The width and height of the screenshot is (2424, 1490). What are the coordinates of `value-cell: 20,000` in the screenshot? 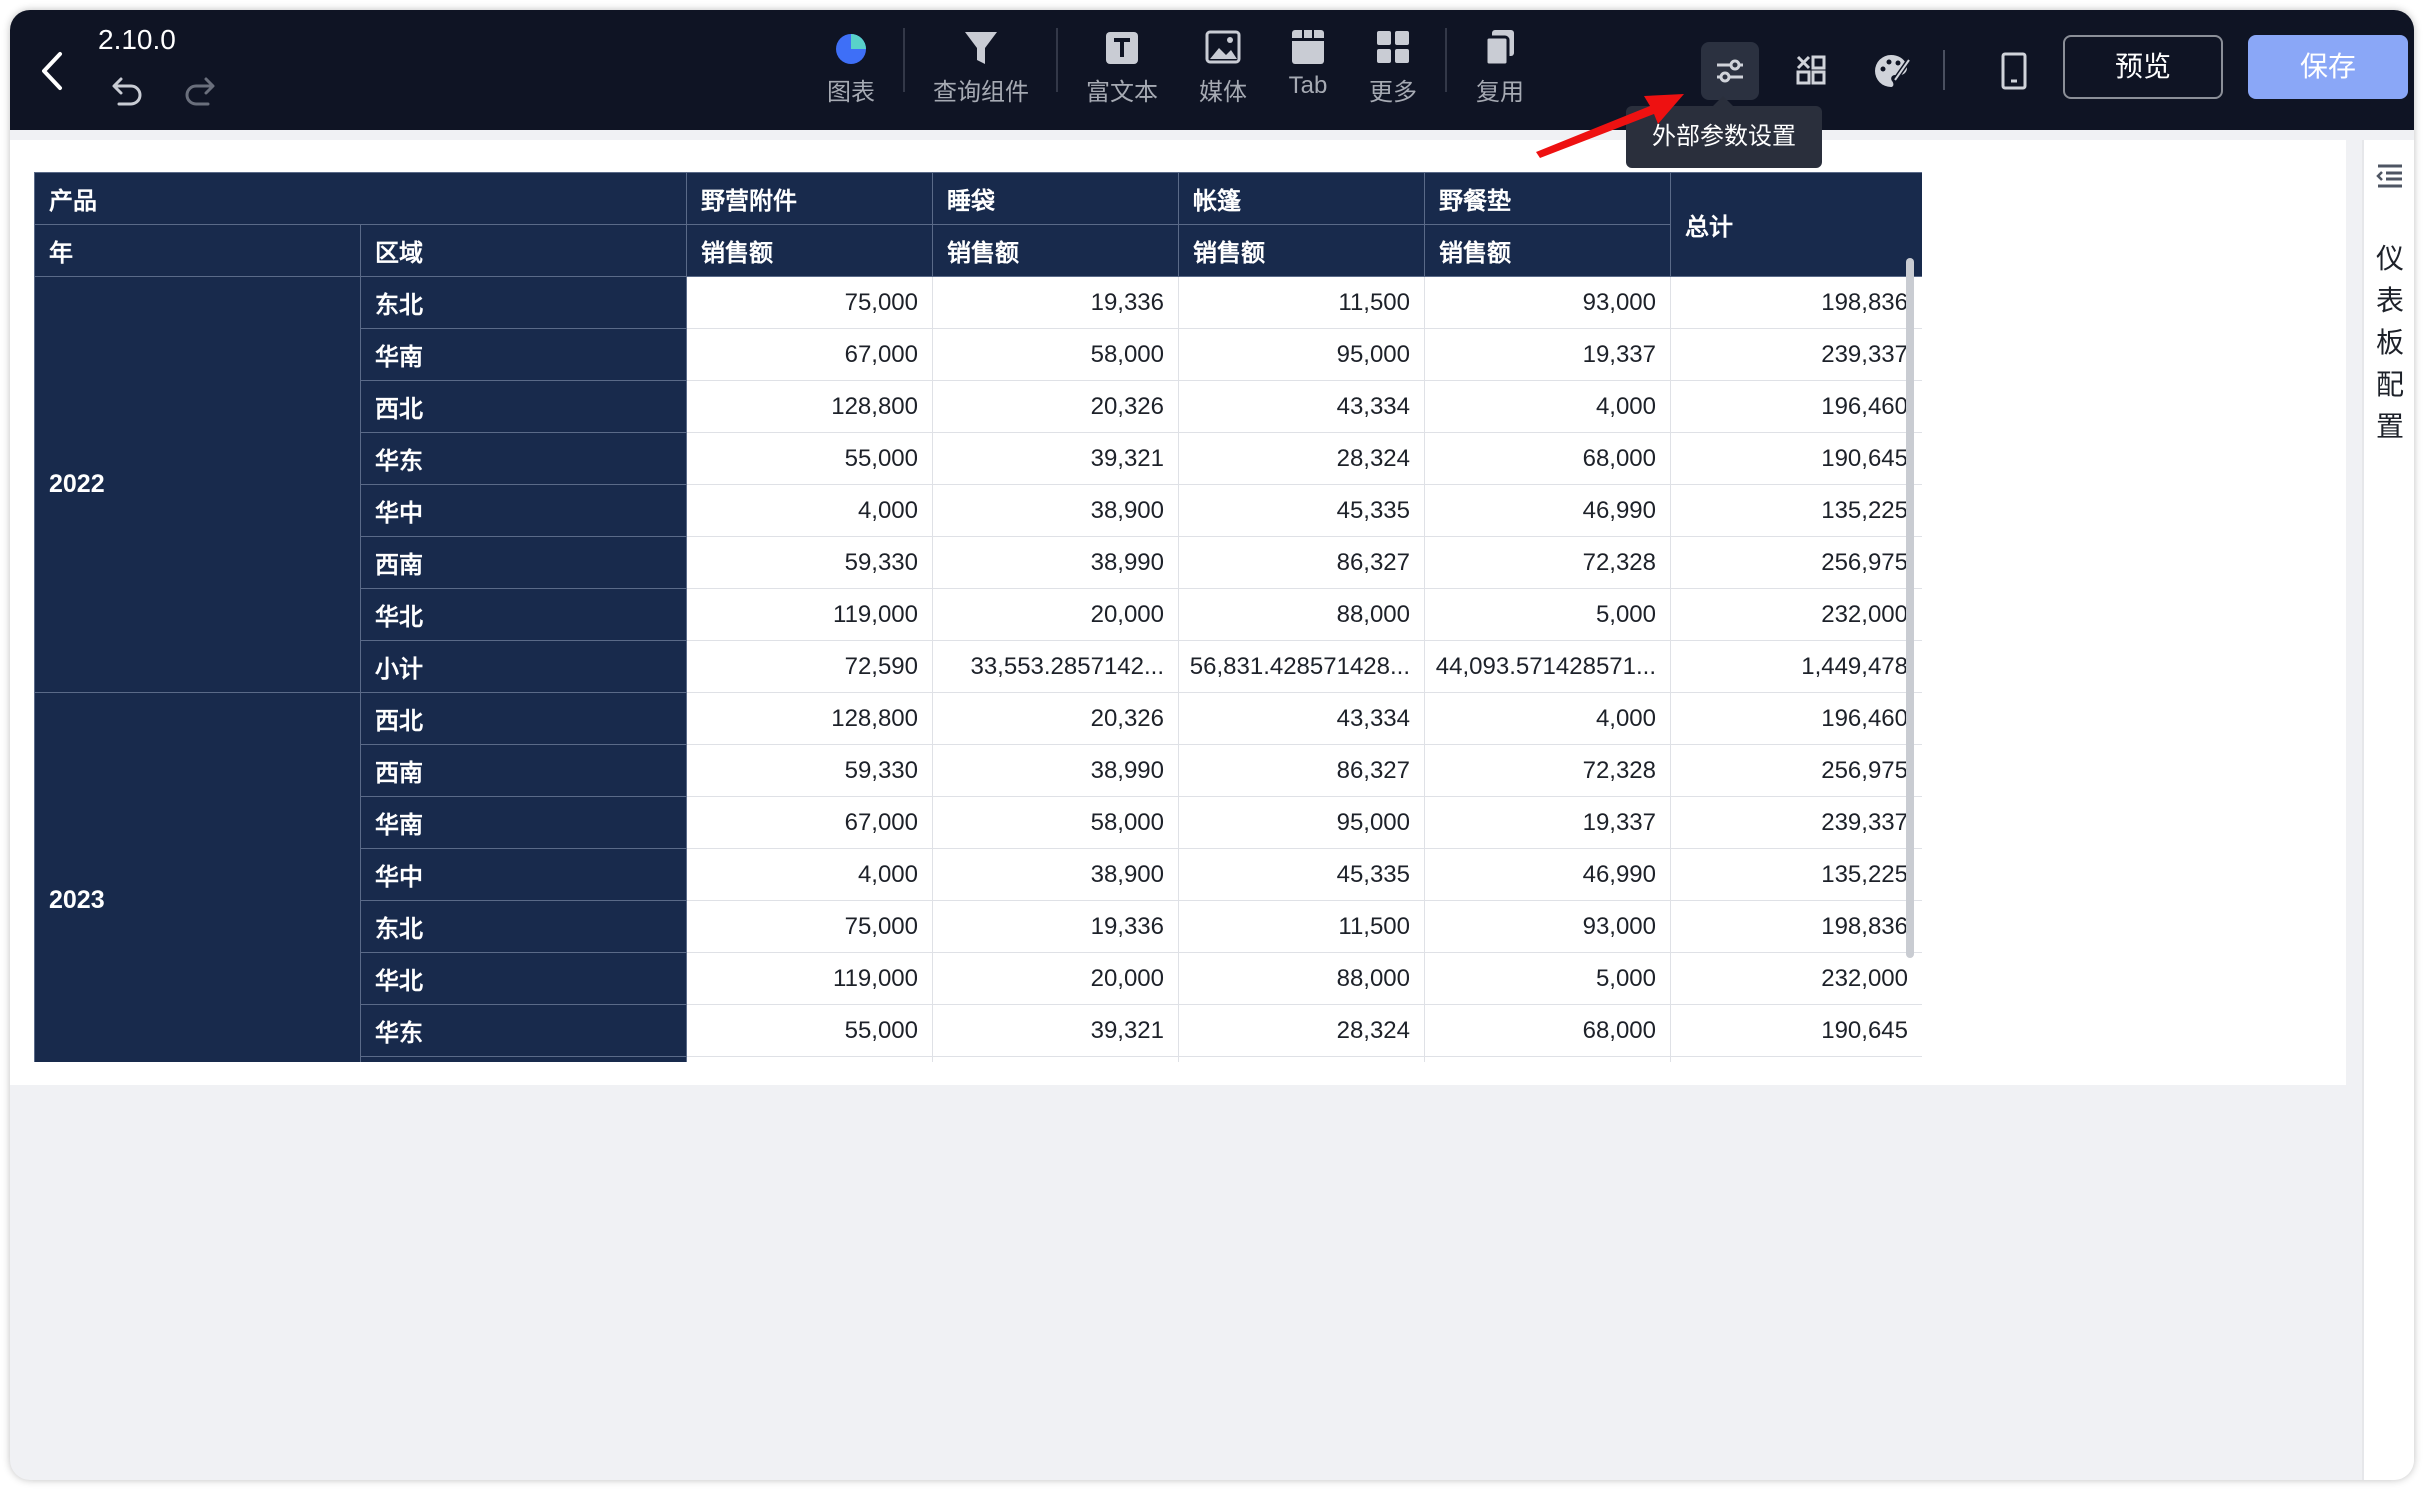 It's located at (1055, 978).